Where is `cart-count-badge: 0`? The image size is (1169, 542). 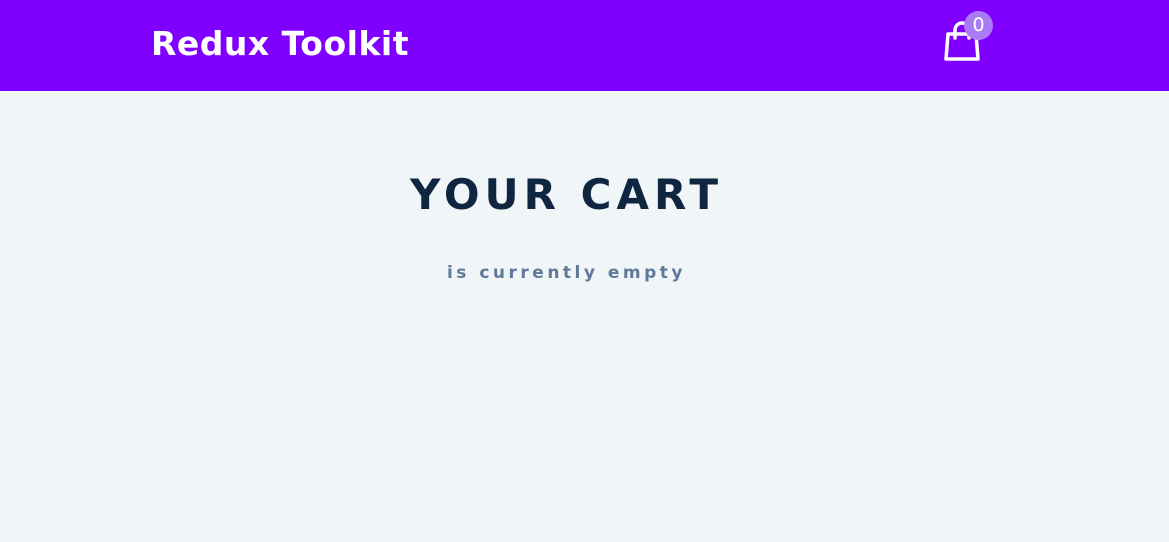
cart-count-badge: 0 is located at coordinates (978, 25).